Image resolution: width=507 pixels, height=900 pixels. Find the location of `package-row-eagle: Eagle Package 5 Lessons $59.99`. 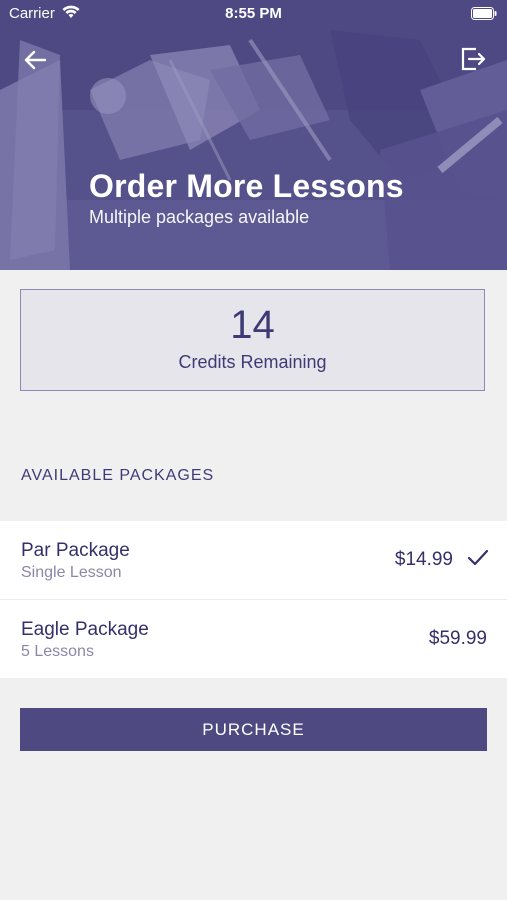

package-row-eagle: Eagle Package 5 Lessons $59.99 is located at coordinates (253, 639).